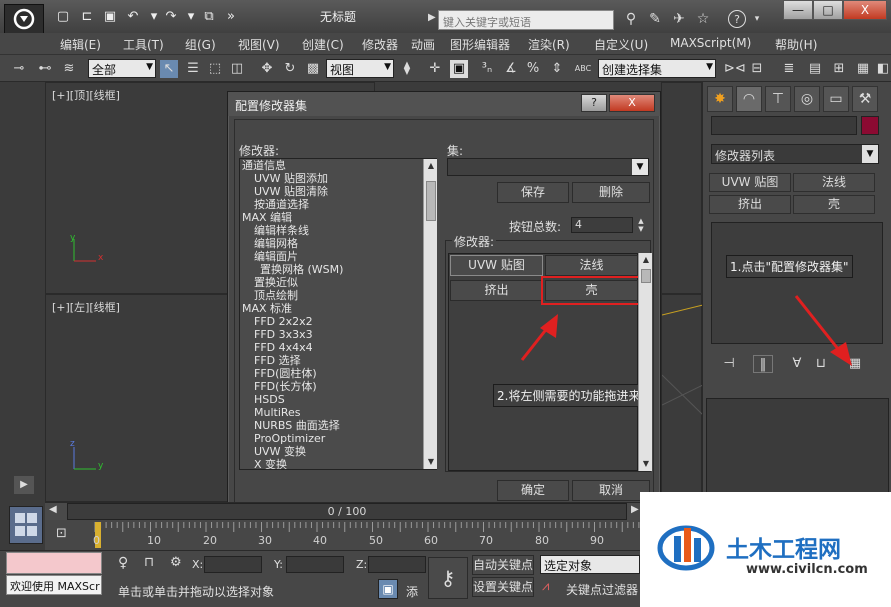  Describe the element at coordinates (795, 154) in the screenshot. I see `modifier-list-dropdown: 修改器列表 ▼` at that location.